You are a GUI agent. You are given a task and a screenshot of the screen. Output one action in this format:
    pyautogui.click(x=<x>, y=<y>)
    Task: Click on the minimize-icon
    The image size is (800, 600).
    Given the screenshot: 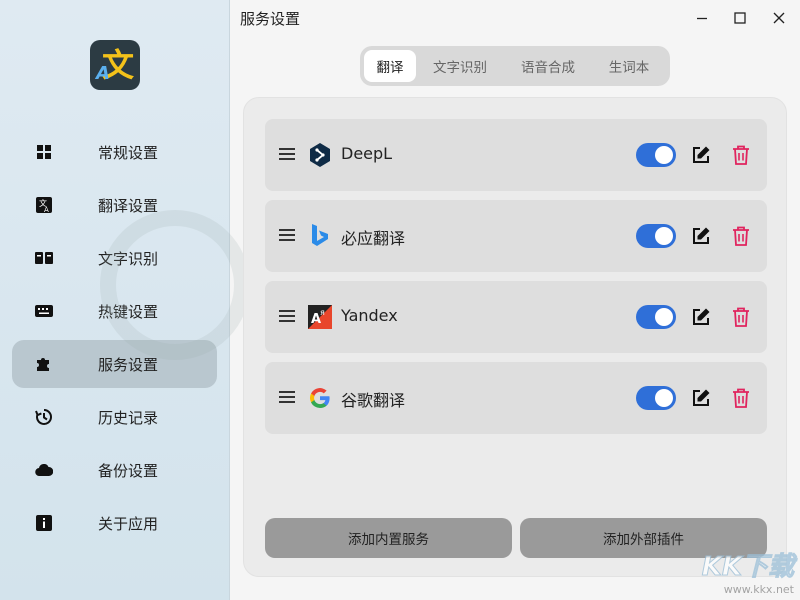 What is the action you would take?
    pyautogui.click(x=702, y=18)
    